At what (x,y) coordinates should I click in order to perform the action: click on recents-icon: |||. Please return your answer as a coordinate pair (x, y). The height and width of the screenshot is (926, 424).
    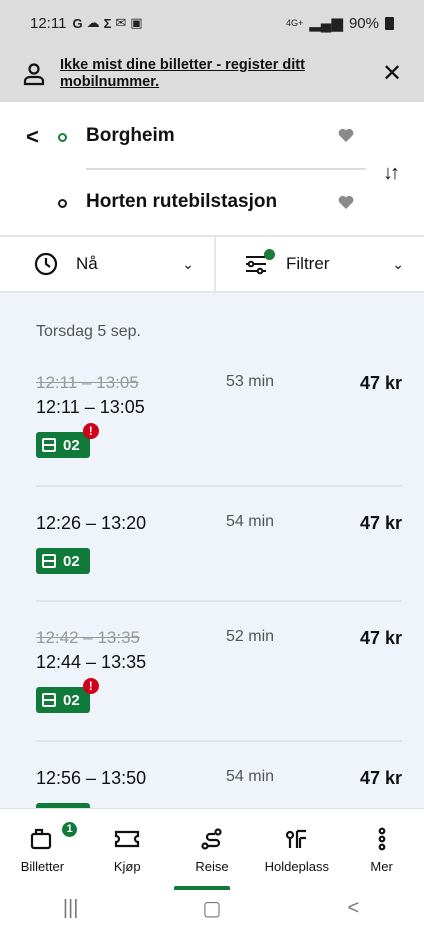
    Looking at the image, I should click on (71, 908).